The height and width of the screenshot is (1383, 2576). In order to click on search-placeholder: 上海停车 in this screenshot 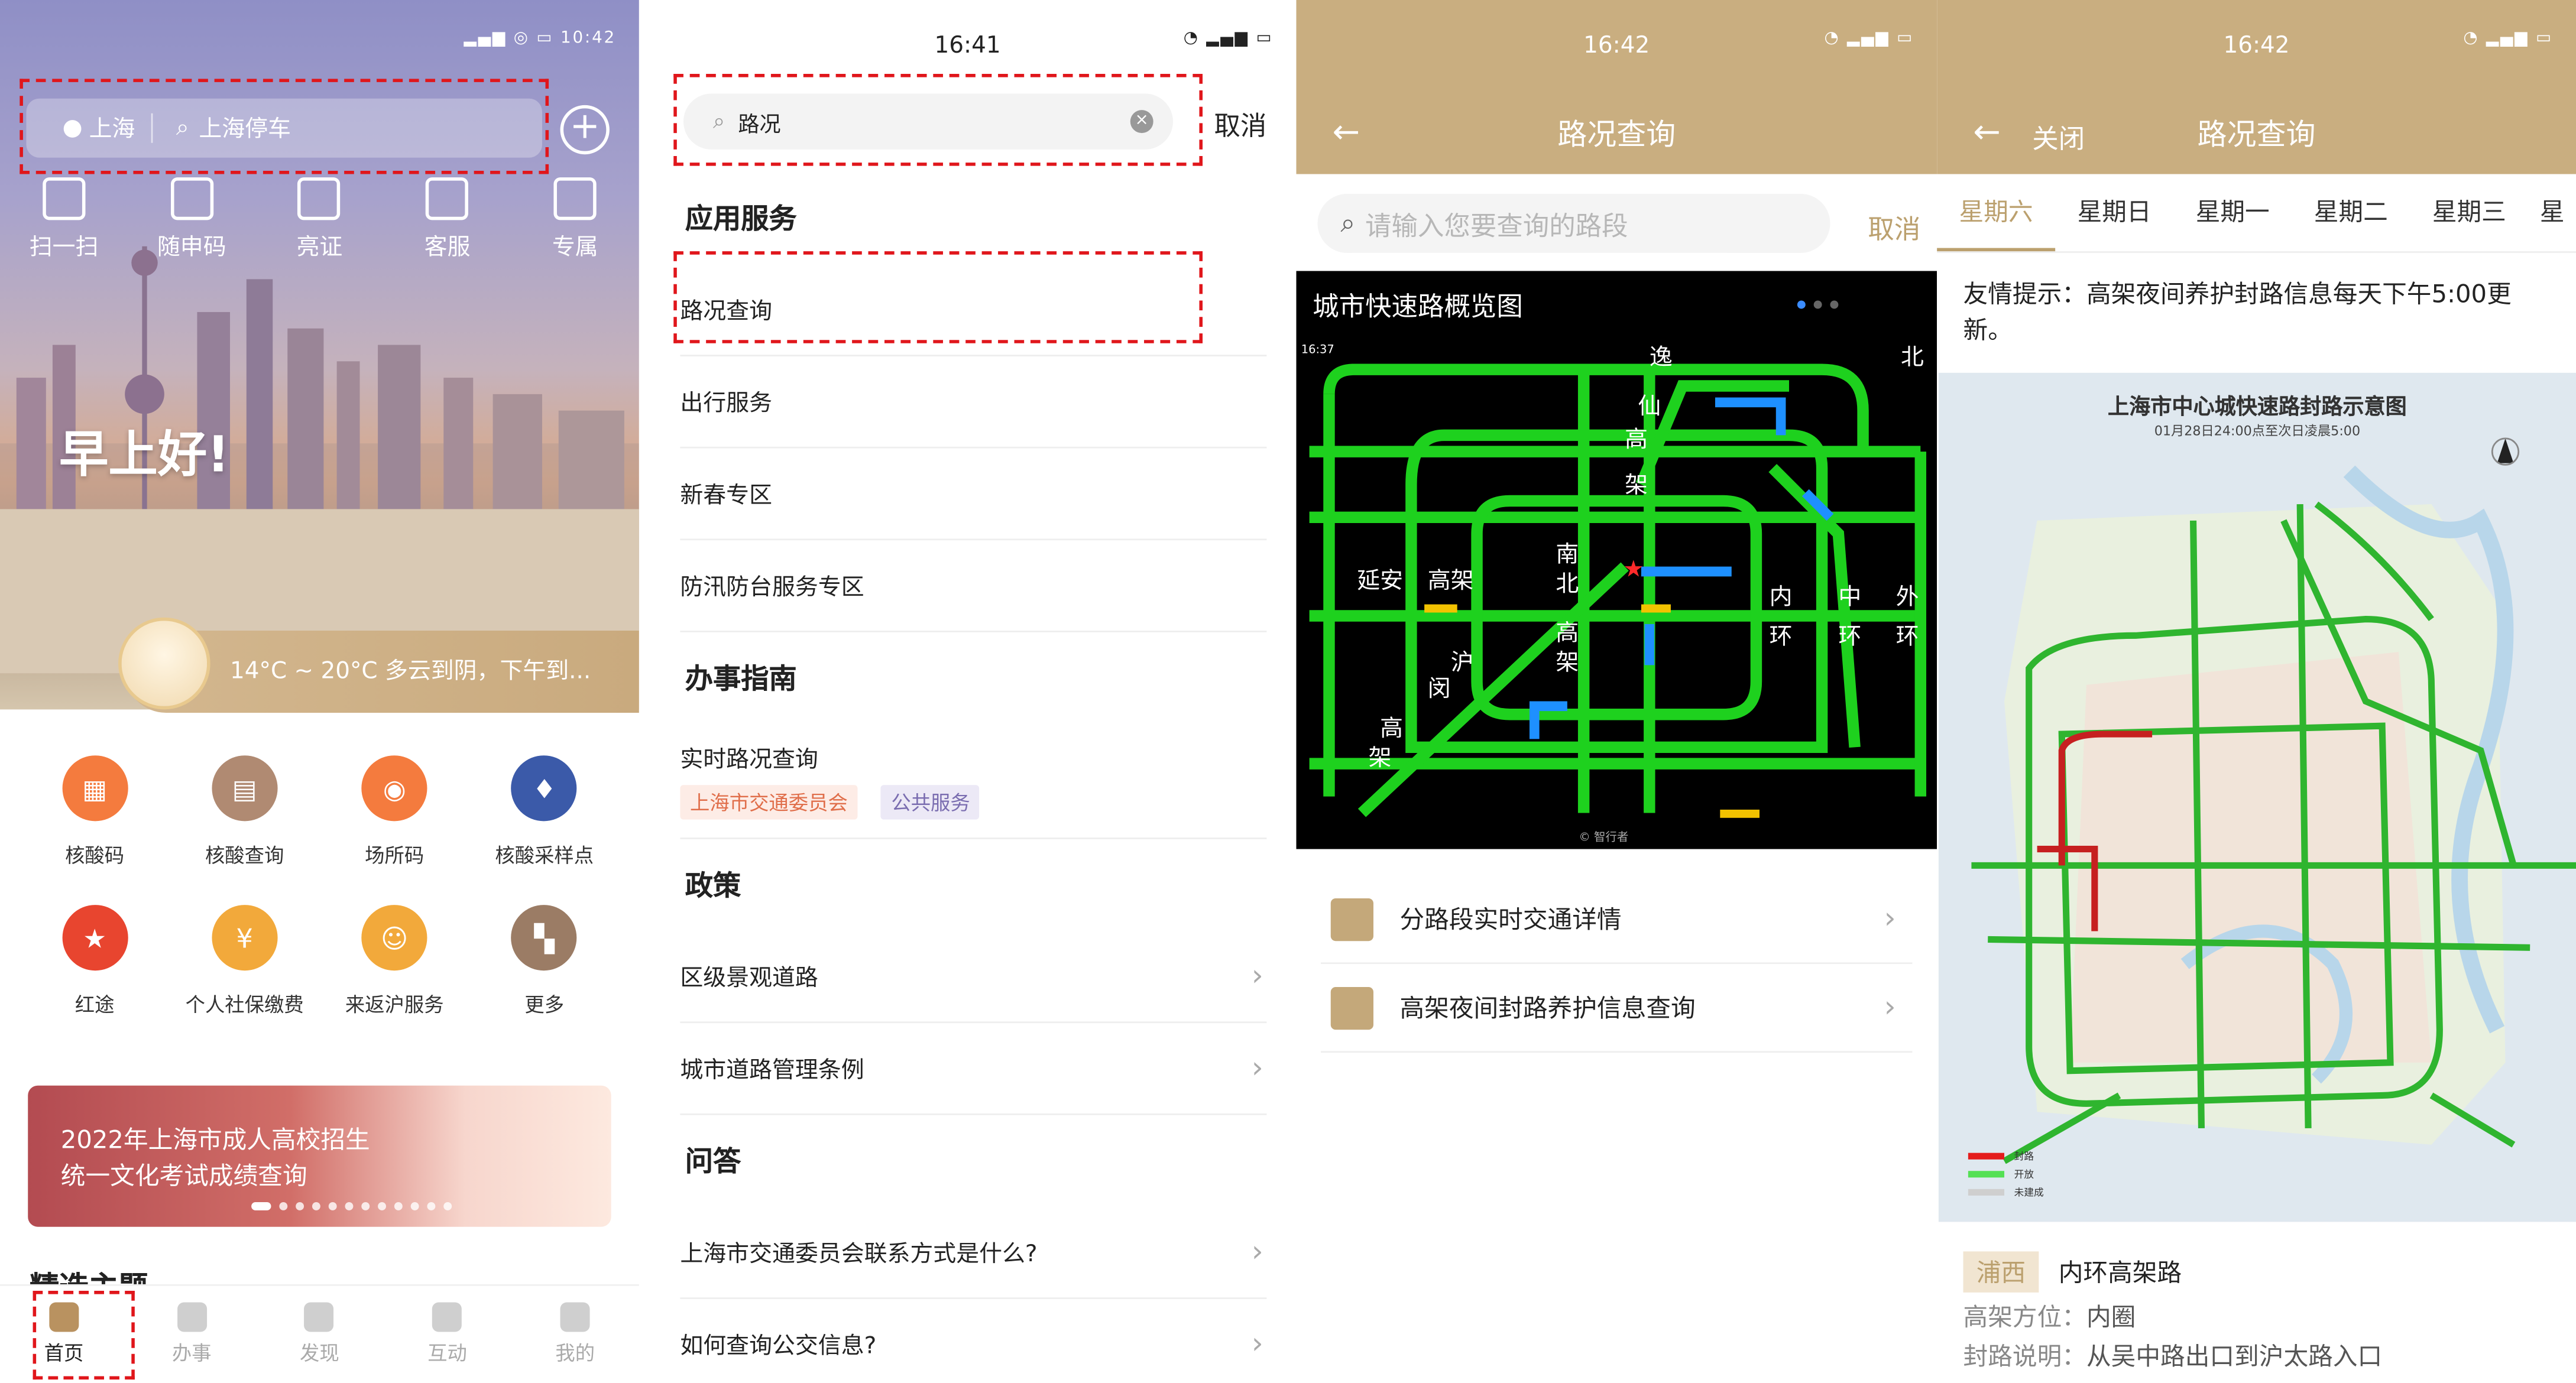, I will do `click(245, 129)`.